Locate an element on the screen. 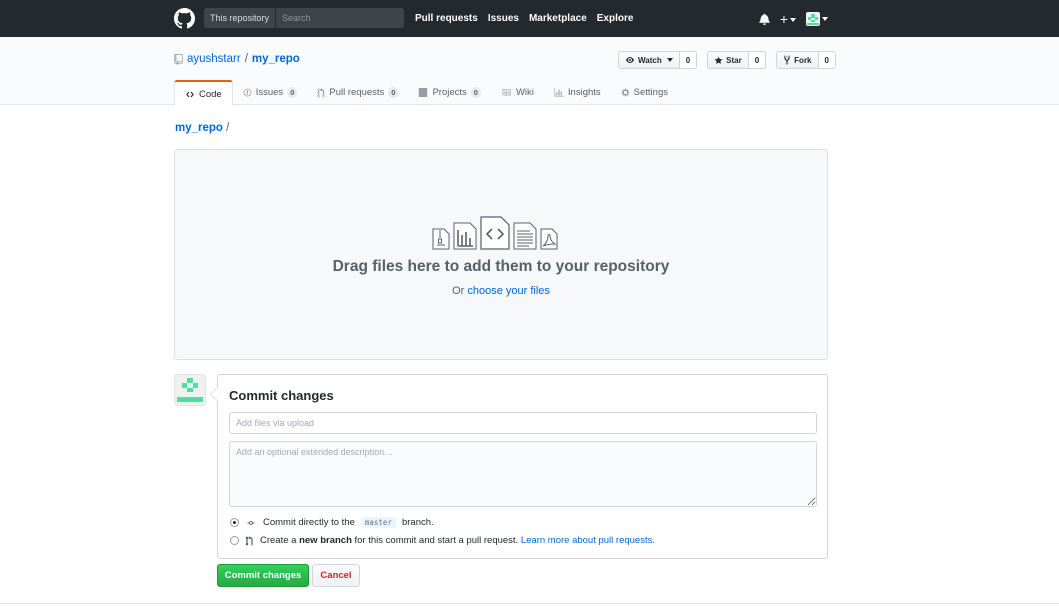 The image size is (1059, 606). cancel-button: Cancel is located at coordinates (336, 575).